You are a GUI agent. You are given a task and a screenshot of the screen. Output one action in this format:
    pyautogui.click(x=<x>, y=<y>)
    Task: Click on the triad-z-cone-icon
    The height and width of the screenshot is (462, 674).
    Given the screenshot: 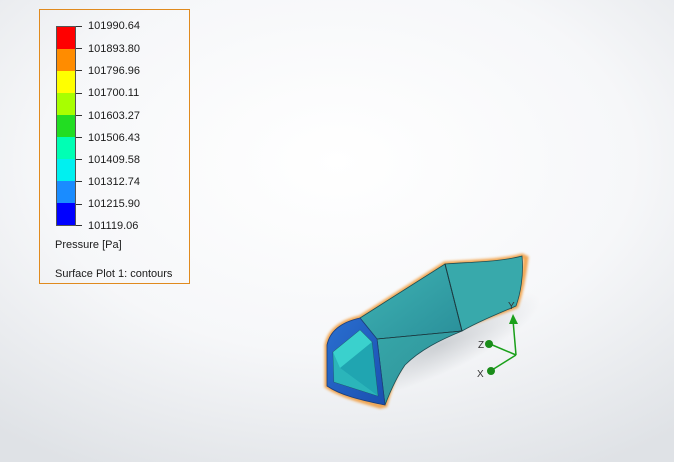 What is the action you would take?
    pyautogui.click(x=489, y=344)
    